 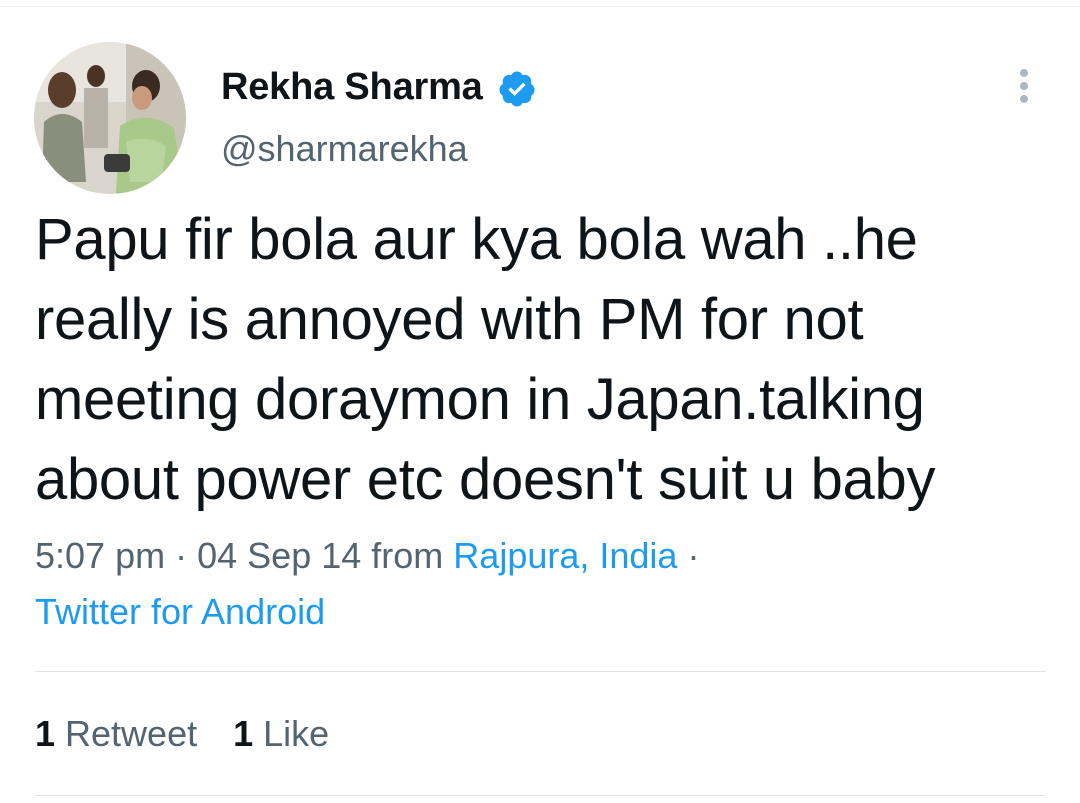 What do you see at coordinates (407, 555) in the screenshot?
I see `from-label: from` at bounding box center [407, 555].